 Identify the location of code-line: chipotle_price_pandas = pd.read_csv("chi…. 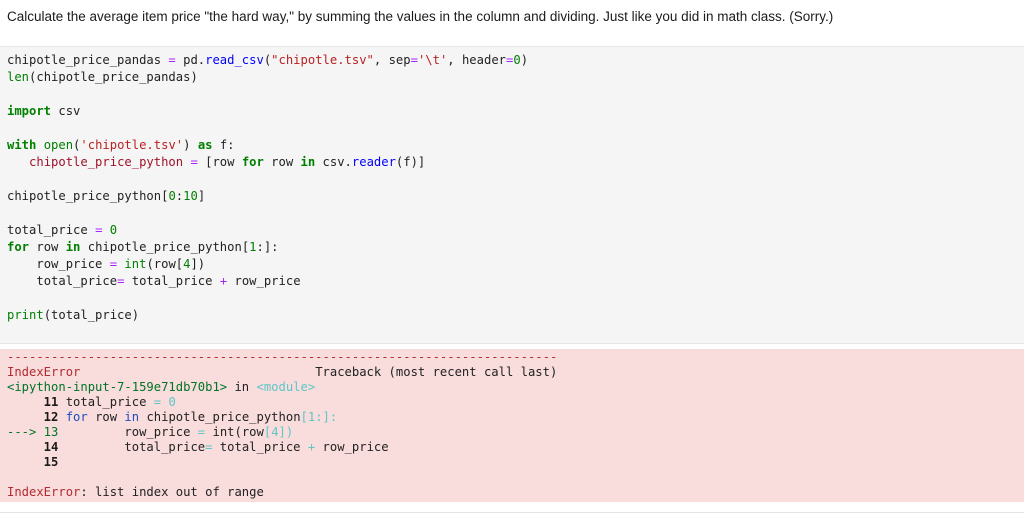
(268, 60).